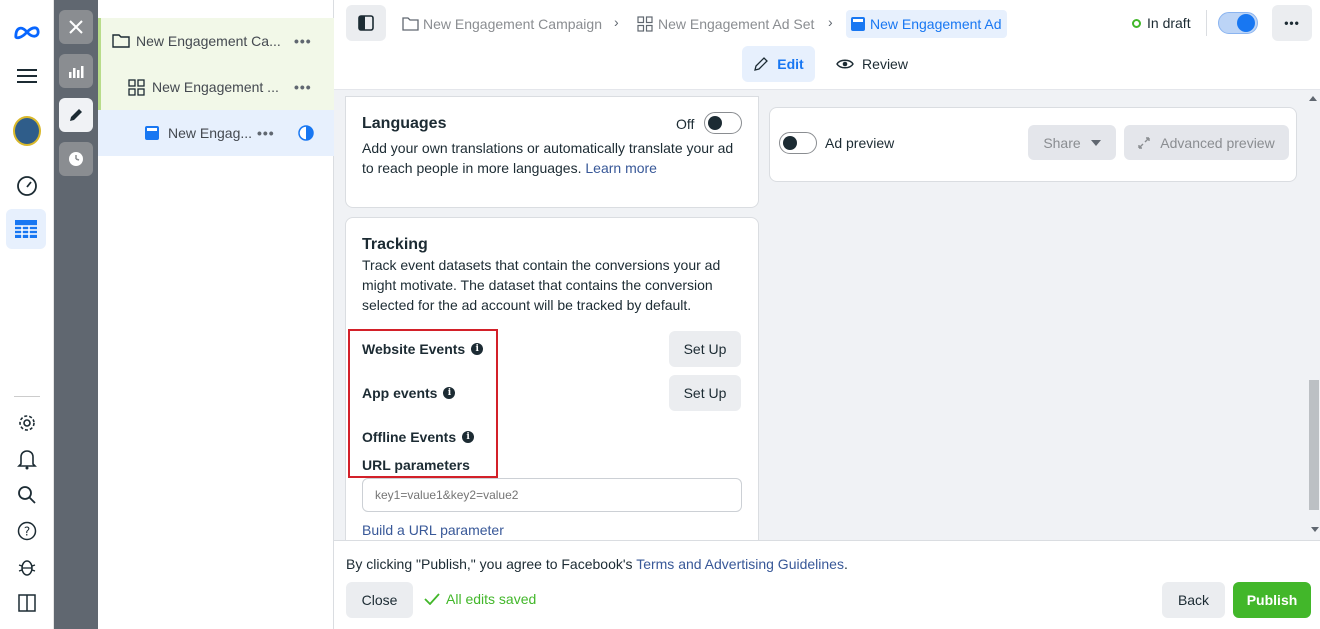  What do you see at coordinates (303, 41) in the screenshot?
I see `campaign-more-options-icon: •••` at bounding box center [303, 41].